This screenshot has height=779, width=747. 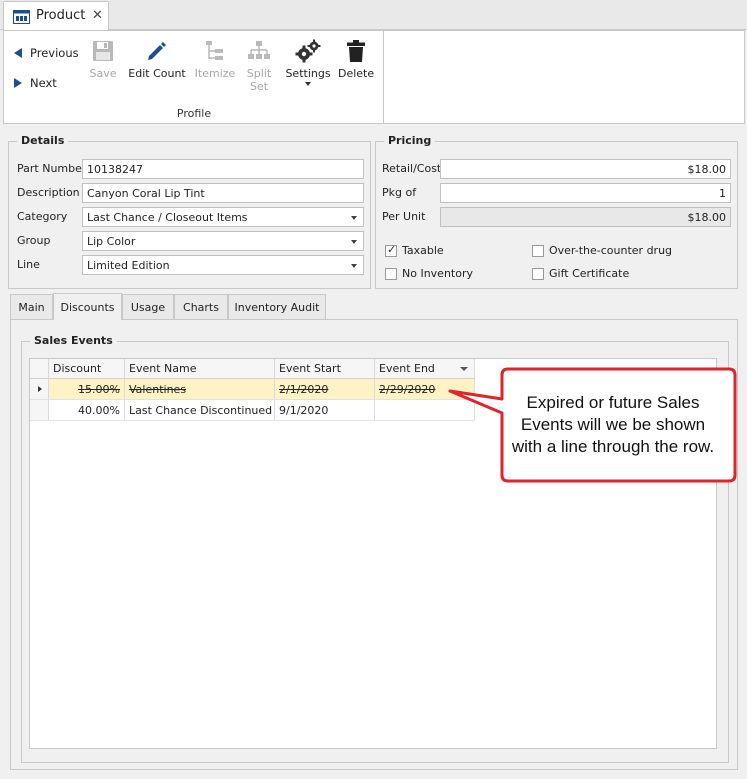 I want to click on callout-line-2: Events will we be shown, so click(x=613, y=424).